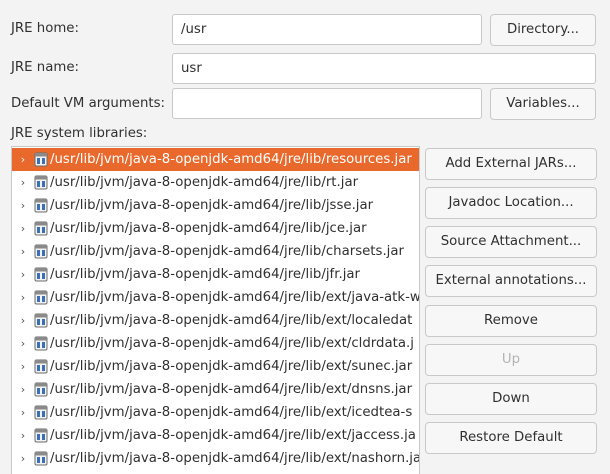 The width and height of the screenshot is (610, 474). What do you see at coordinates (511, 399) in the screenshot?
I see `down-button: Down` at bounding box center [511, 399].